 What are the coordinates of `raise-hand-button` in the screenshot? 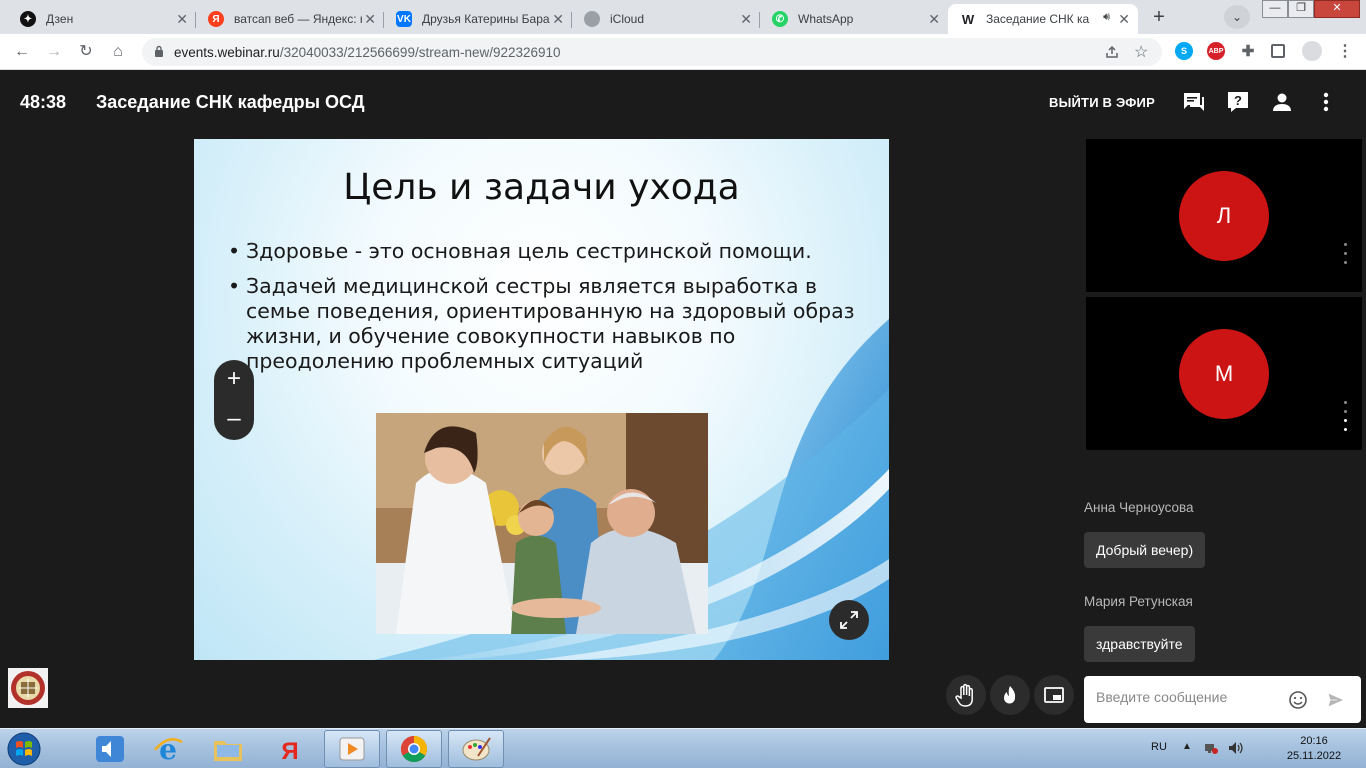 It's located at (966, 695).